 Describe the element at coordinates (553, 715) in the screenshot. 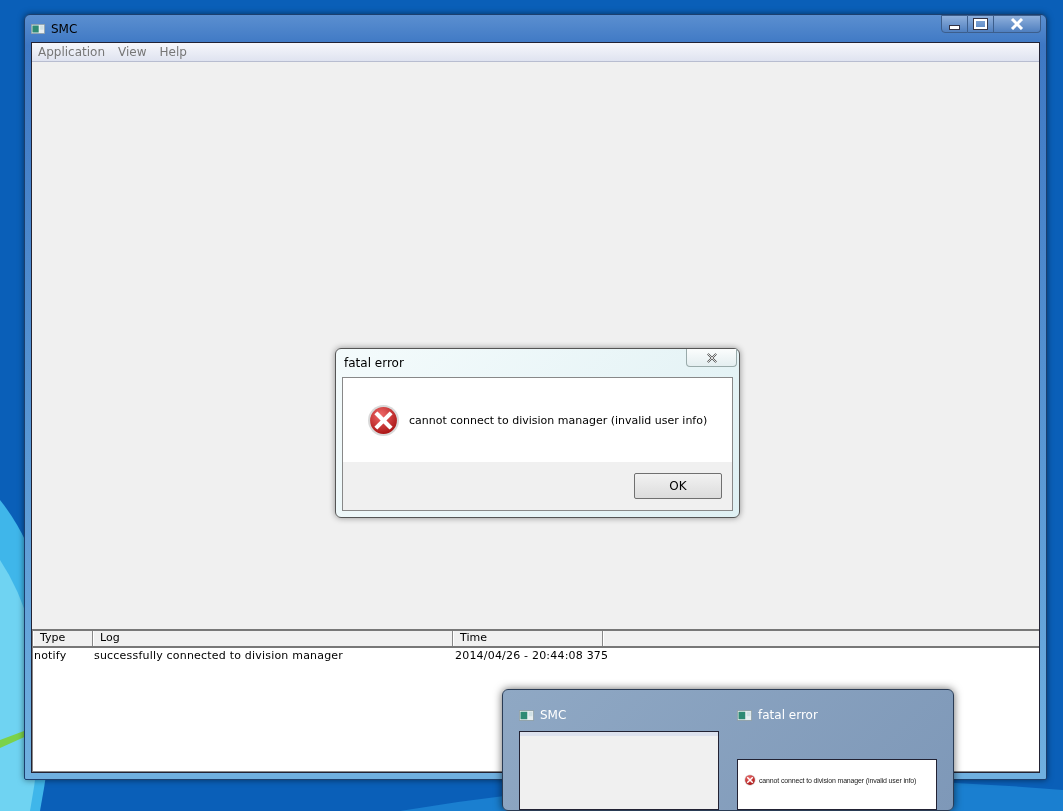

I see `thumbnail-title: SMC` at that location.